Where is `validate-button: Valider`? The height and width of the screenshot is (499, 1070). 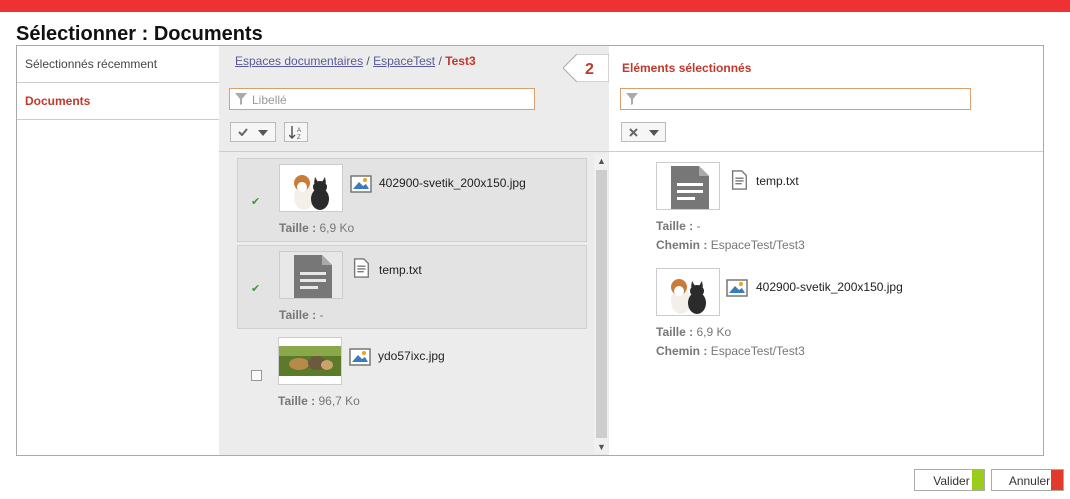 validate-button: Valider is located at coordinates (949, 480).